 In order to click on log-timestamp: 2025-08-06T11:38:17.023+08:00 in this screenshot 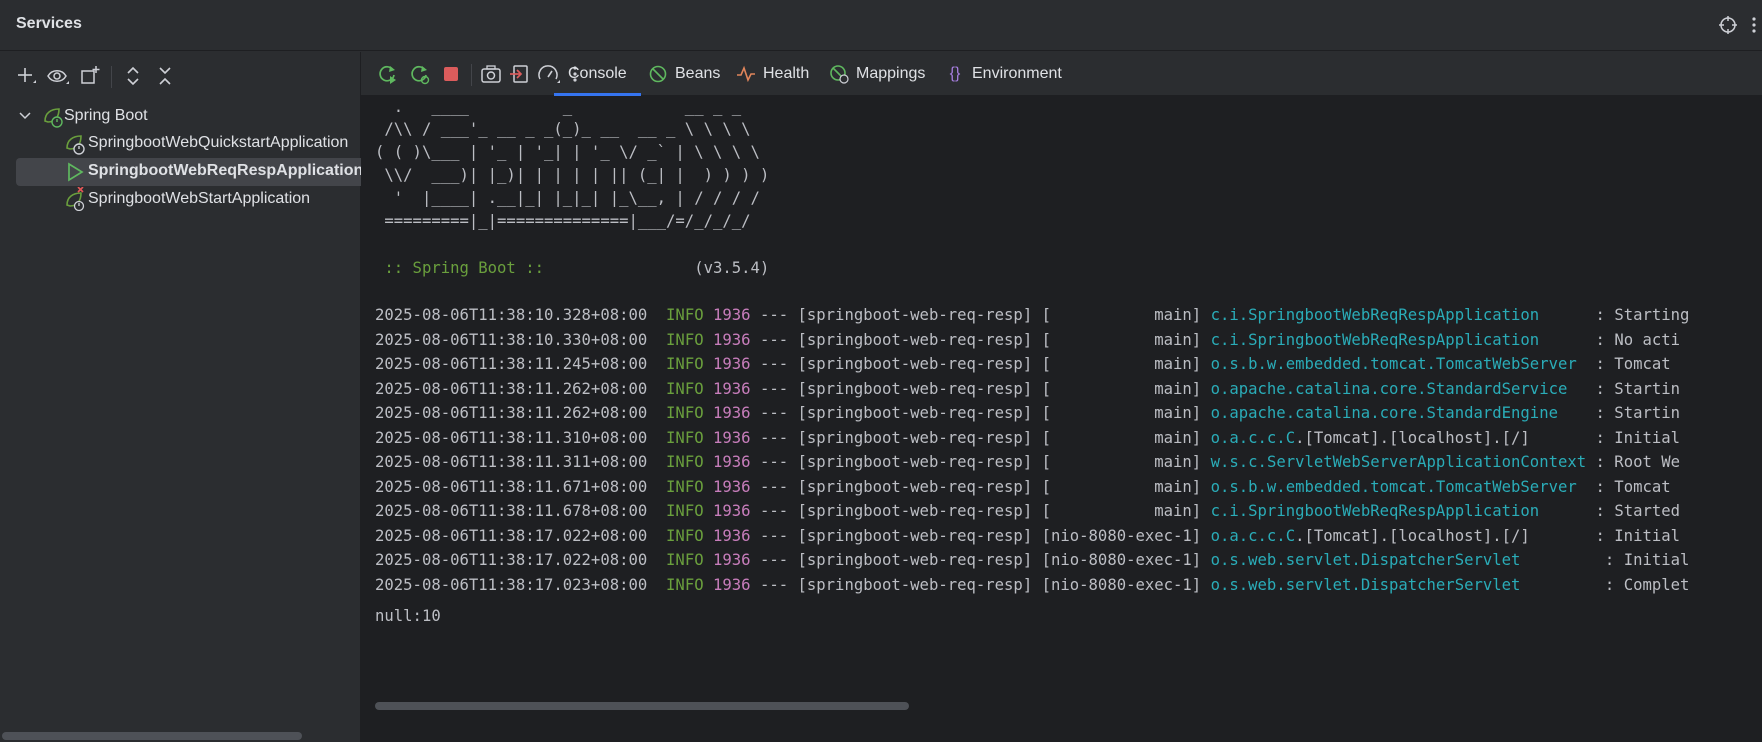, I will do `click(511, 584)`.